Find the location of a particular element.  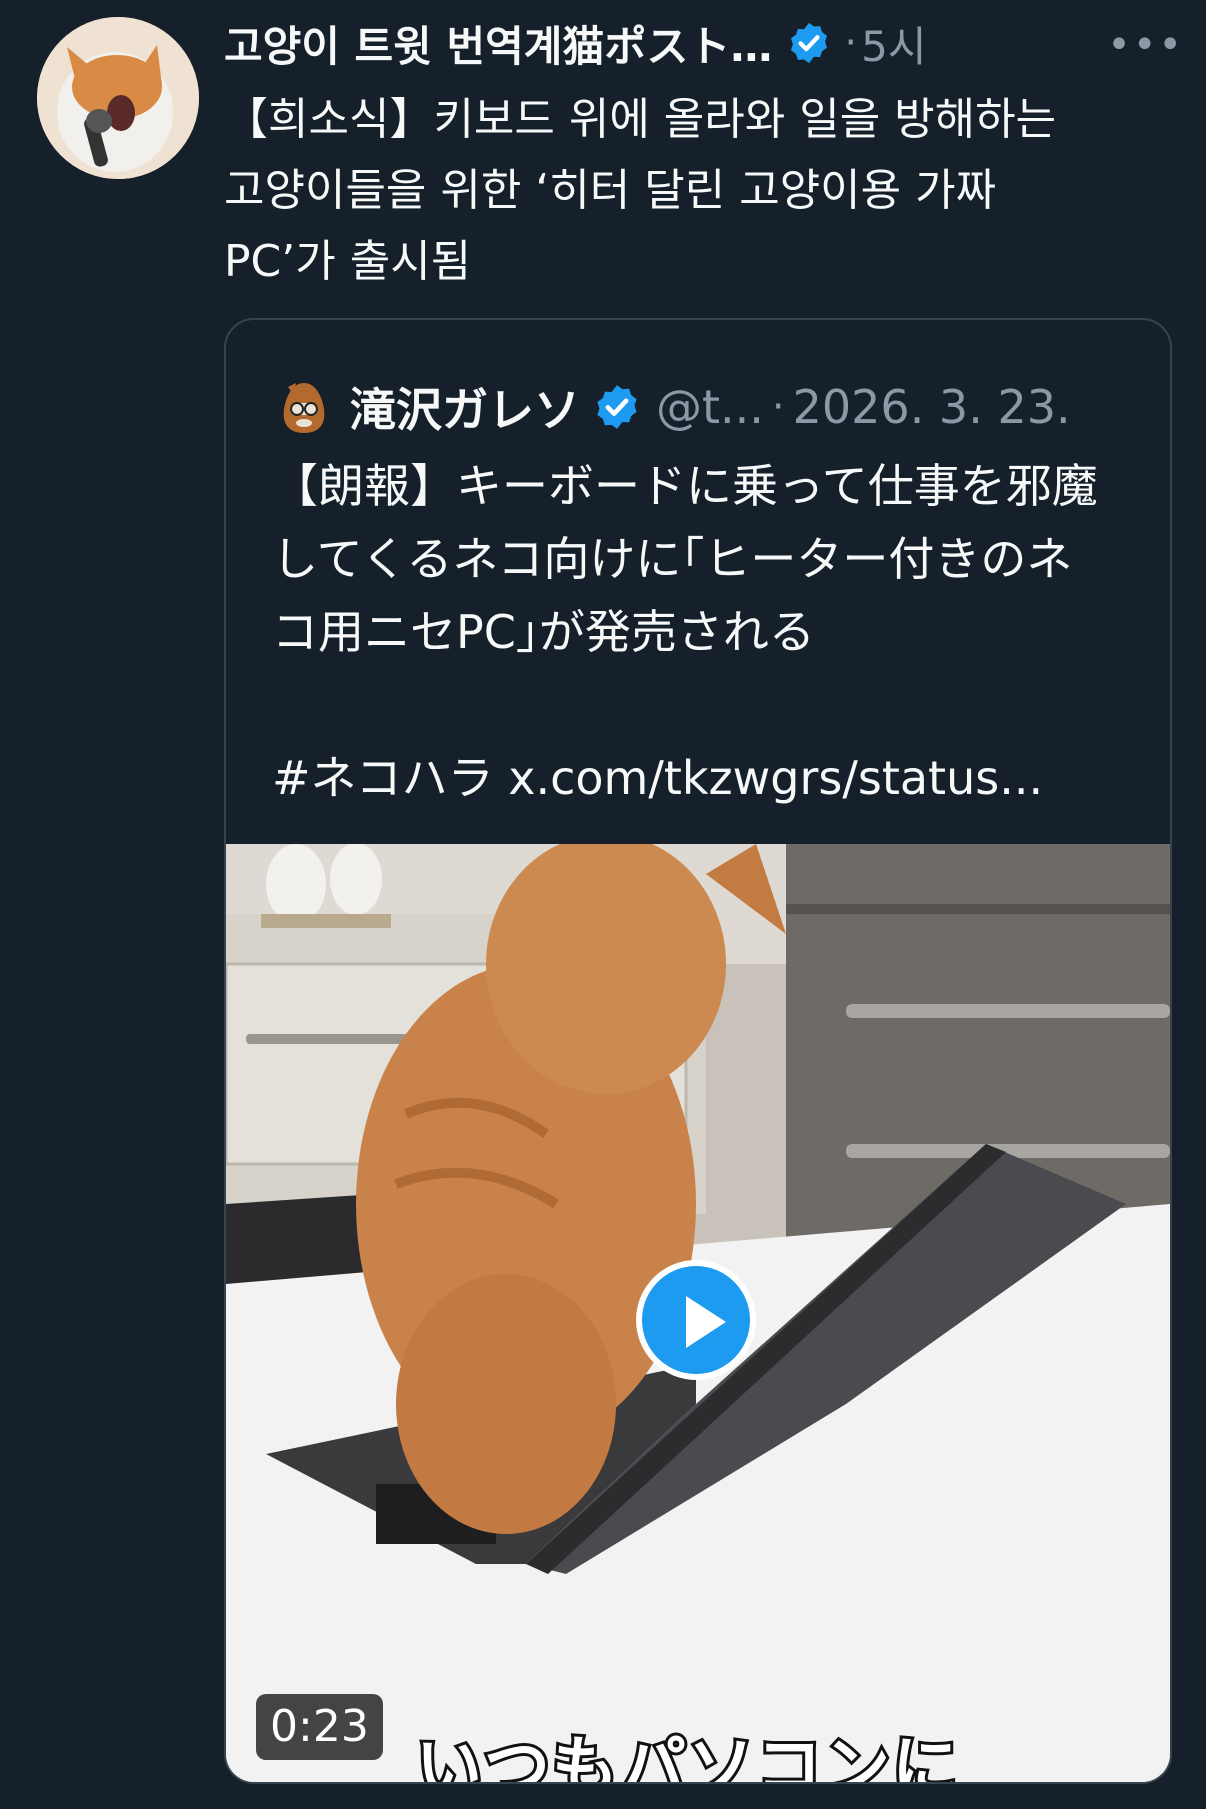

cat-avatar-image is located at coordinates (118, 98).